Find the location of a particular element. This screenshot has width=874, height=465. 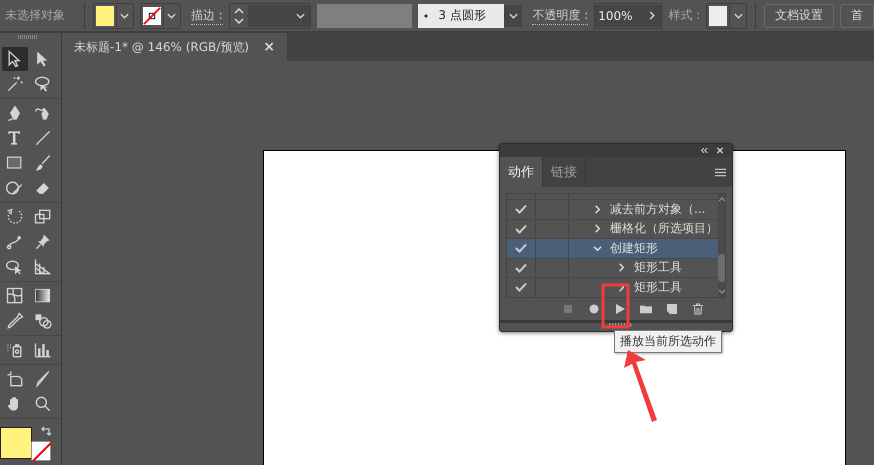

menu-icon is located at coordinates (720, 172).